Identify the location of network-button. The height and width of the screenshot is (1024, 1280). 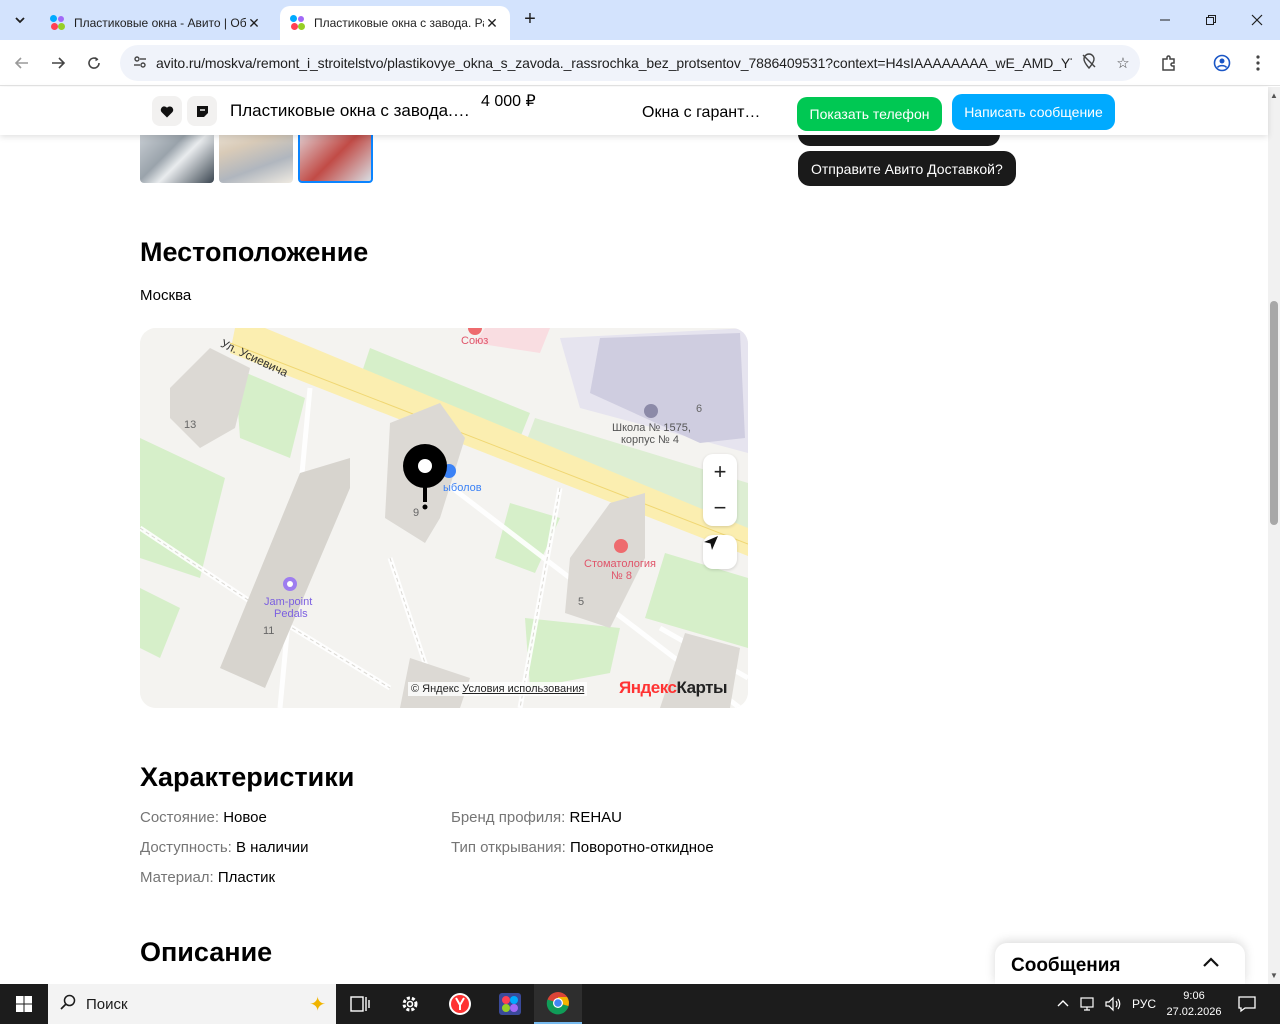
(1089, 1004).